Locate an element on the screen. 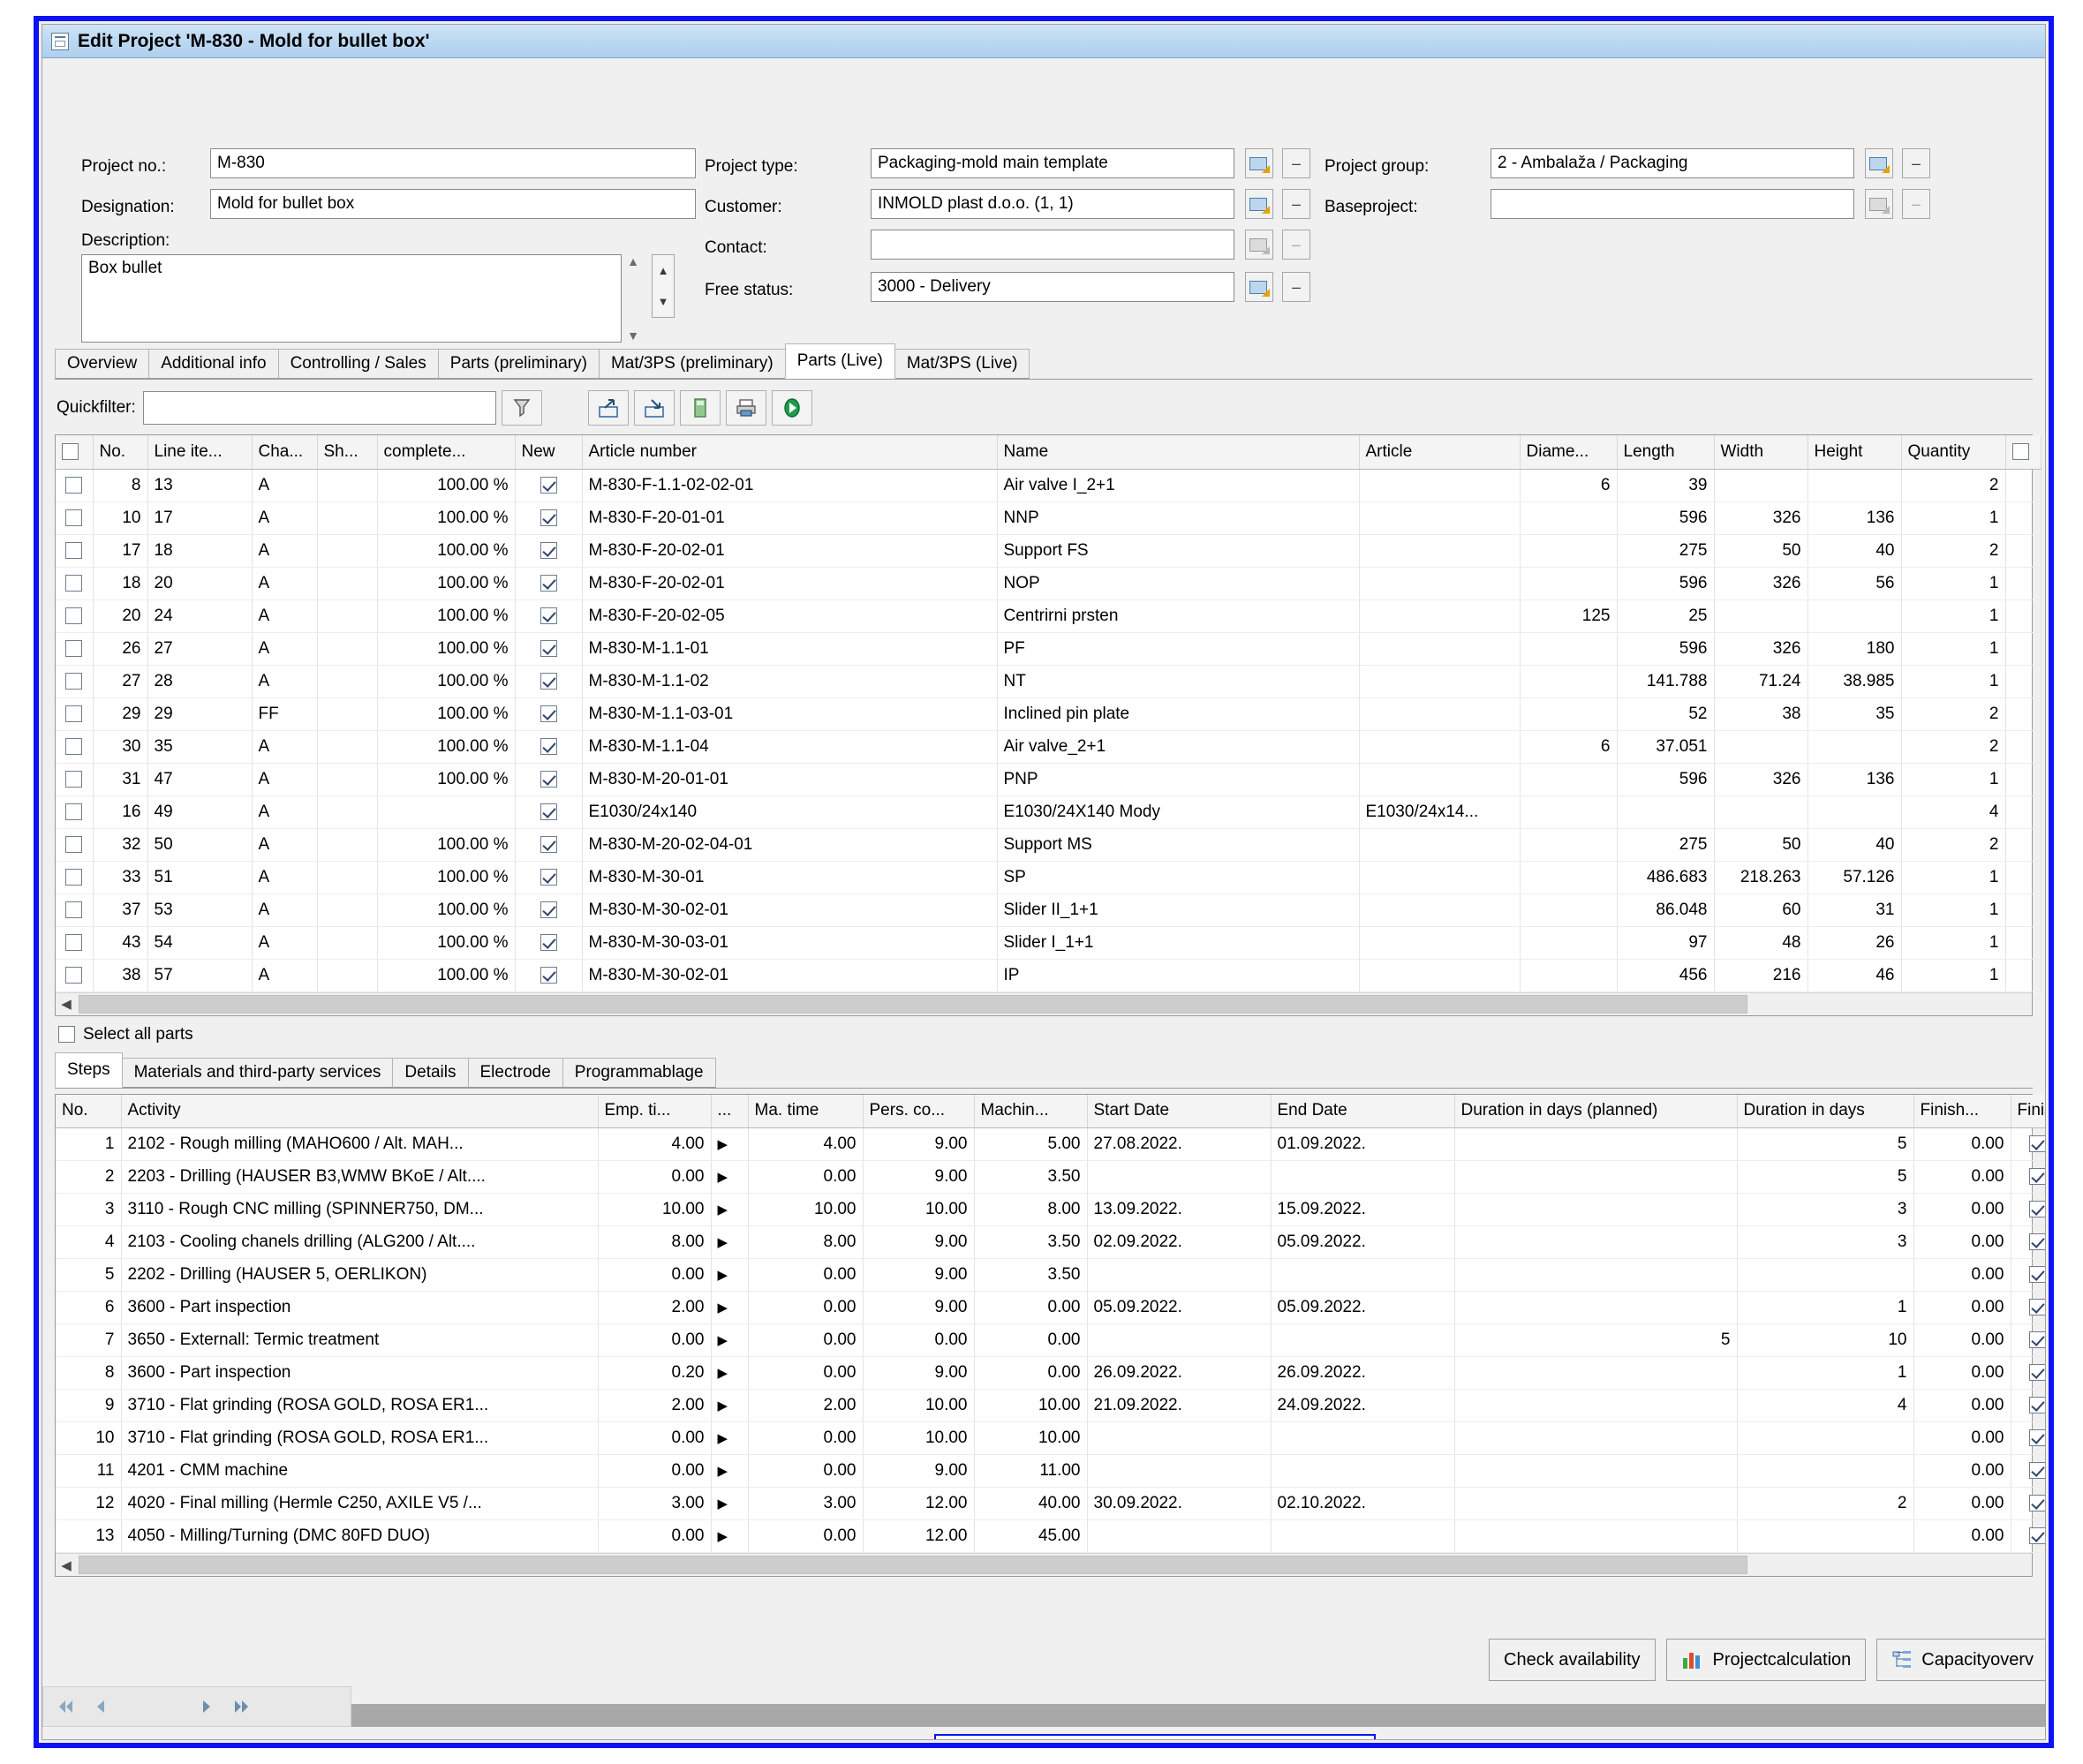 This screenshot has height=1764, width=2083. project-type-lookup-button is located at coordinates (1259, 163).